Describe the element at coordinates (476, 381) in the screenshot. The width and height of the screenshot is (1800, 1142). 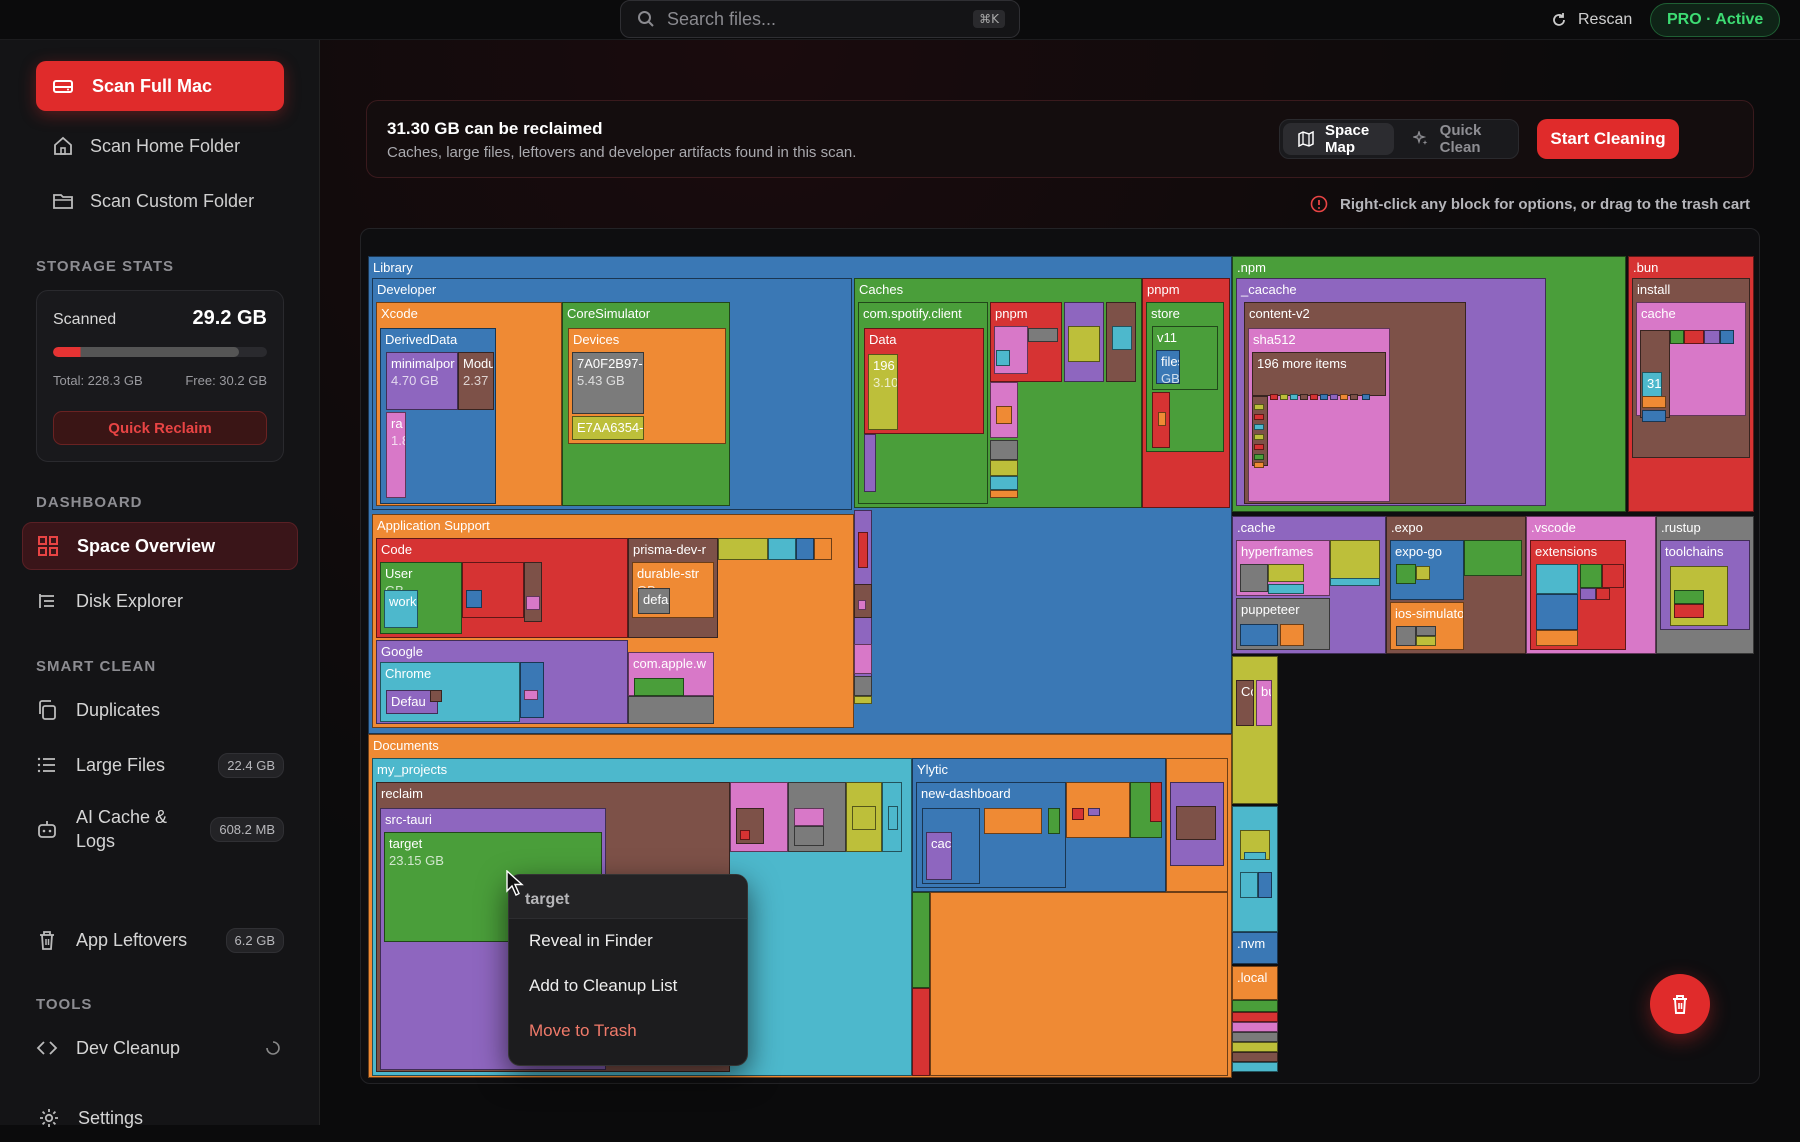
I see `treemap-block-modu: Modu 2.37` at that location.